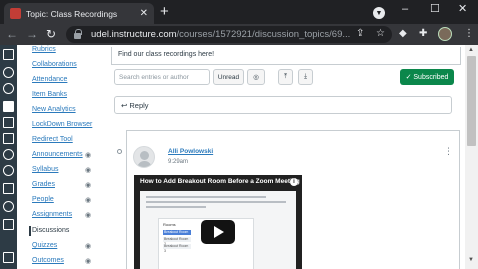 Image resolution: width=478 pixels, height=269 pixels. Describe the element at coordinates (44, 49) in the screenshot. I see `nav-rubrics: Rubrics` at that location.